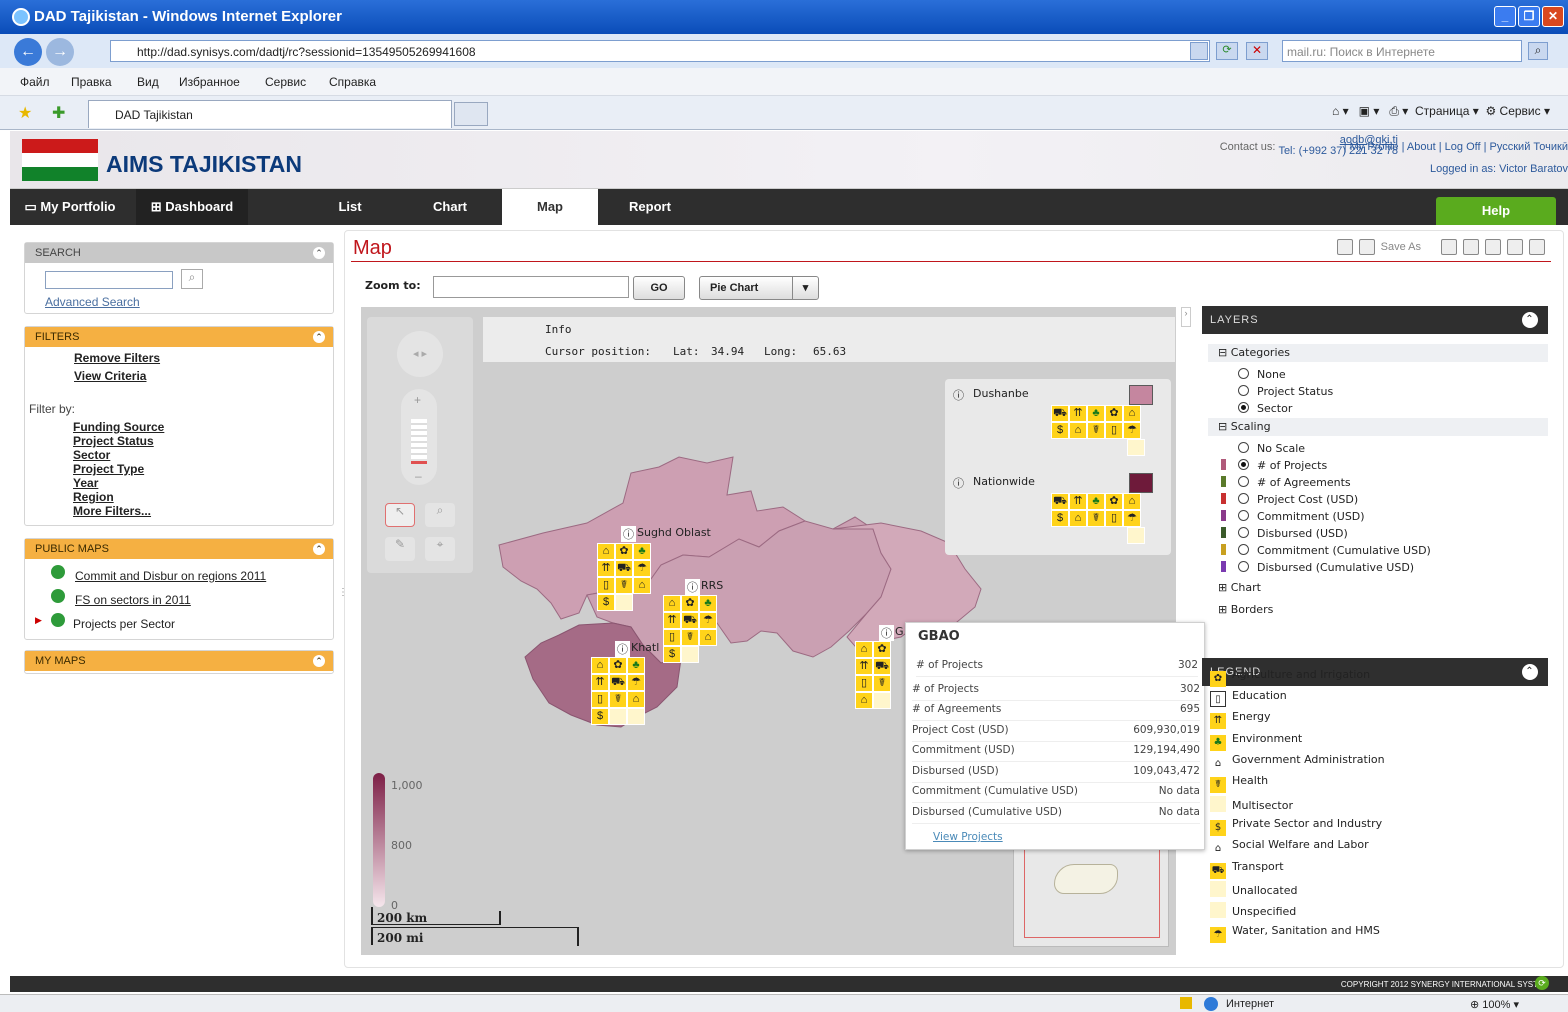  What do you see at coordinates (350, 207) in the screenshot?
I see `tab-list: List` at bounding box center [350, 207].